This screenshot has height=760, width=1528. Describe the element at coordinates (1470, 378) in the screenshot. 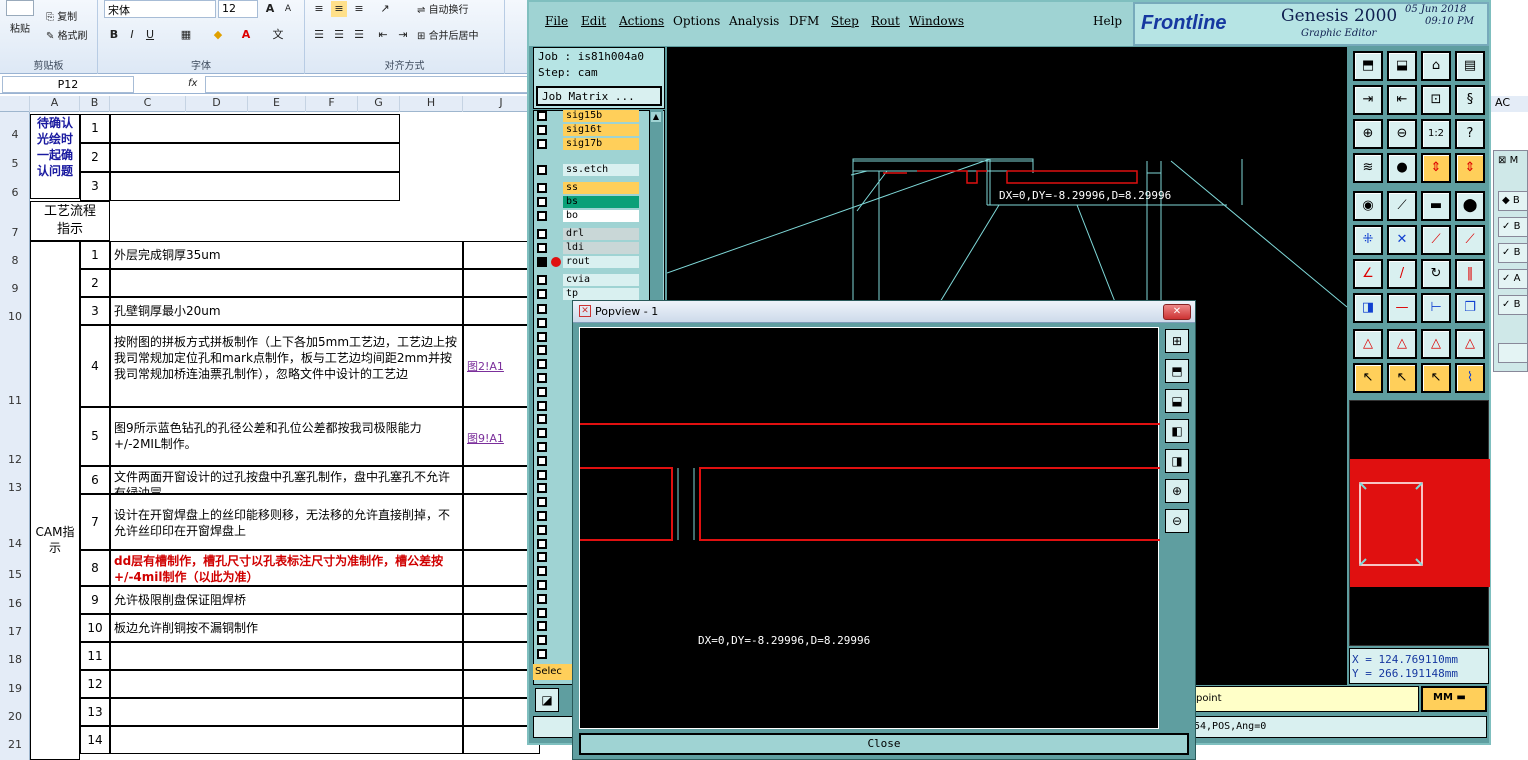

I see `tool-route-icon: ⌇` at that location.